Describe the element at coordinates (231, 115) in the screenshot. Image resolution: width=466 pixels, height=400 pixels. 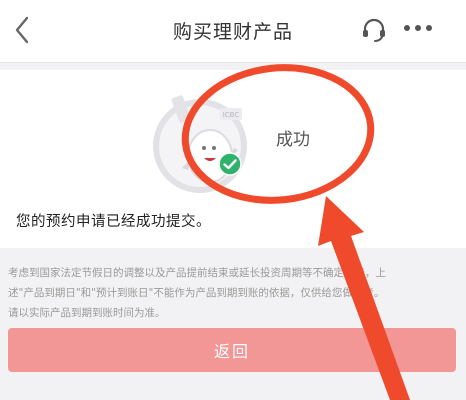
I see `badge-text: ICBC` at that location.